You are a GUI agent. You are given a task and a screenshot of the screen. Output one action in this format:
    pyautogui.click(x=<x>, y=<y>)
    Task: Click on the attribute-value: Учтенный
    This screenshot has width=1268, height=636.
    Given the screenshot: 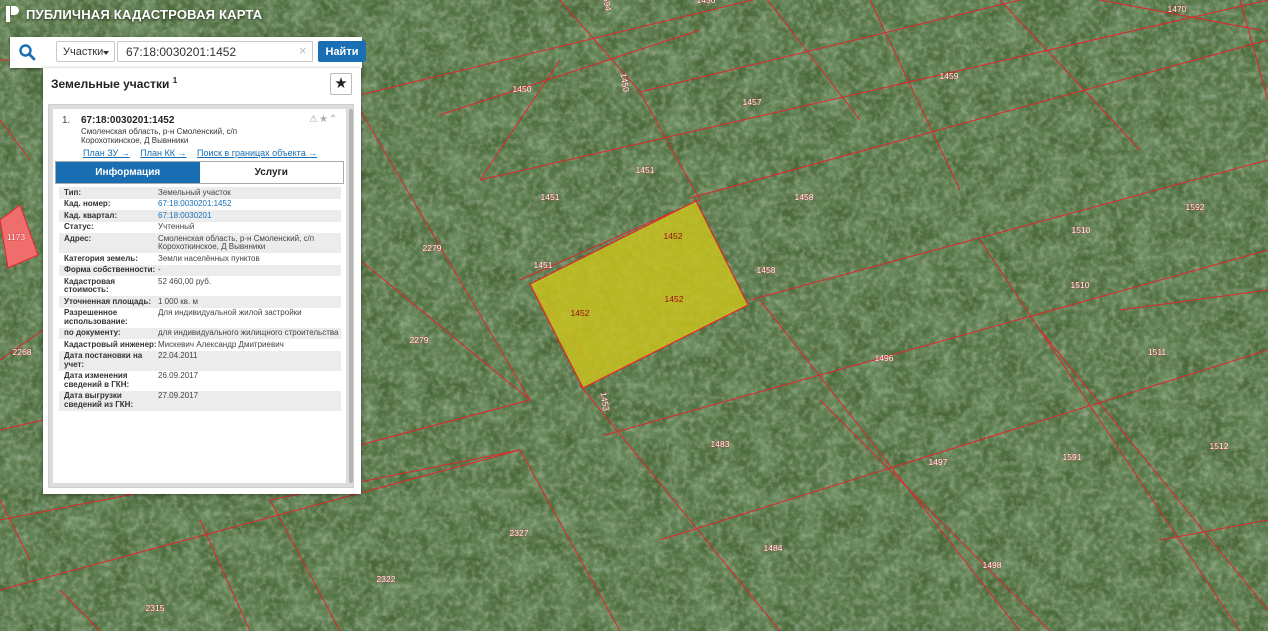 What is the action you would take?
    pyautogui.click(x=176, y=226)
    